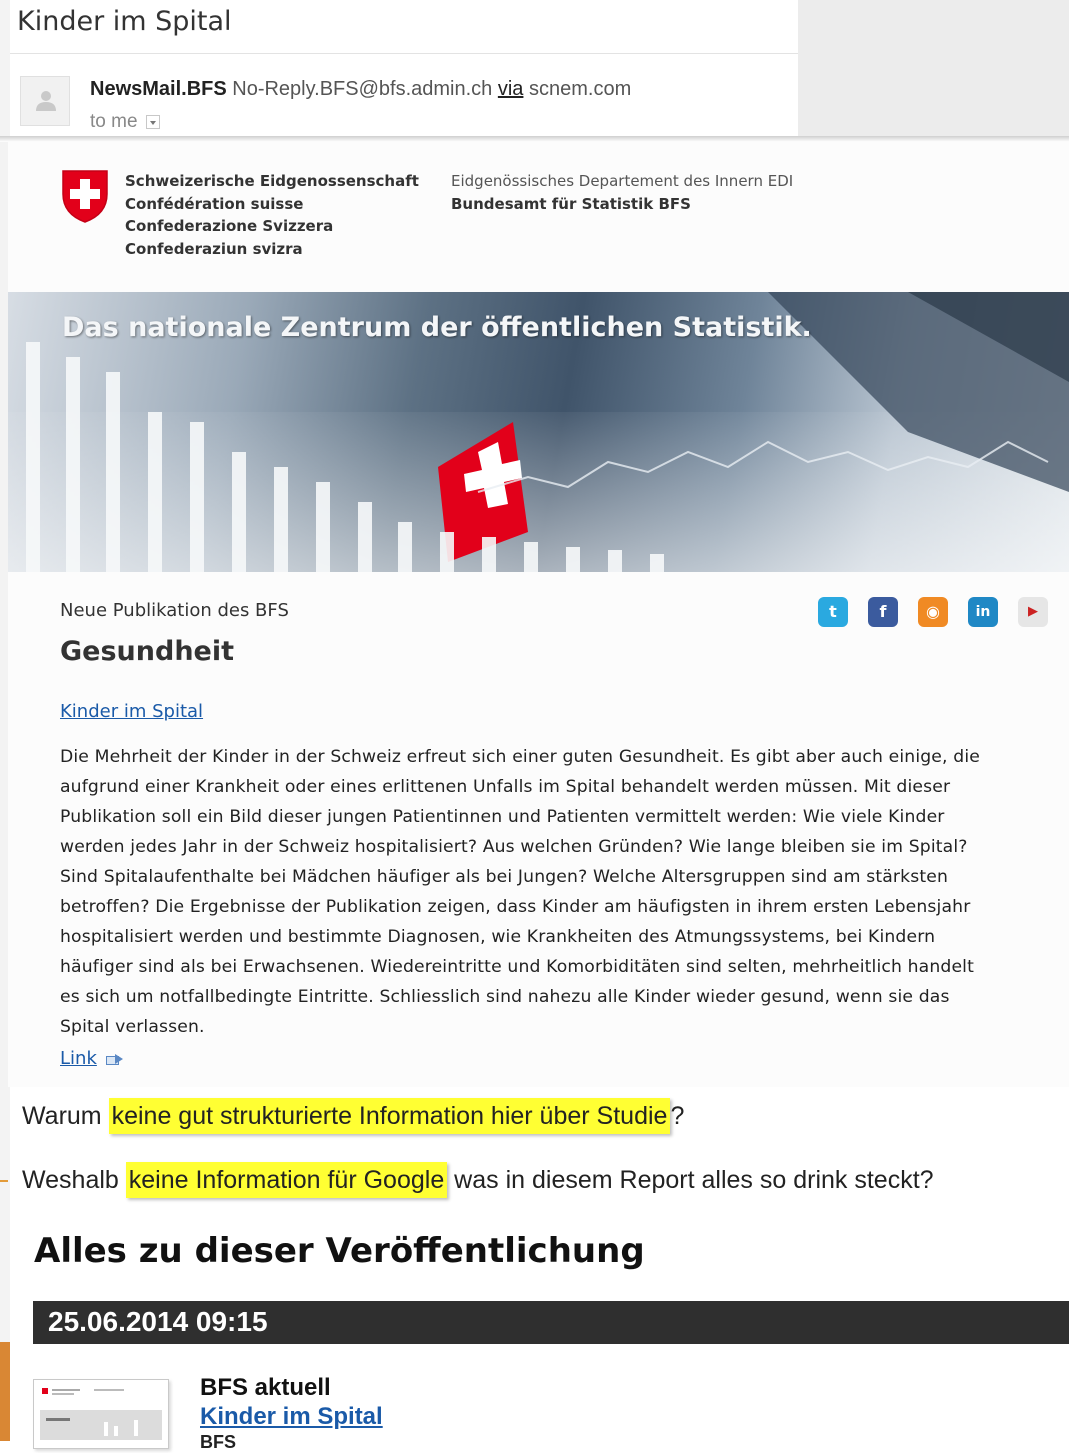 This screenshot has height=1453, width=1069. What do you see at coordinates (5, 1391) in the screenshot?
I see `orange-side-bar` at bounding box center [5, 1391].